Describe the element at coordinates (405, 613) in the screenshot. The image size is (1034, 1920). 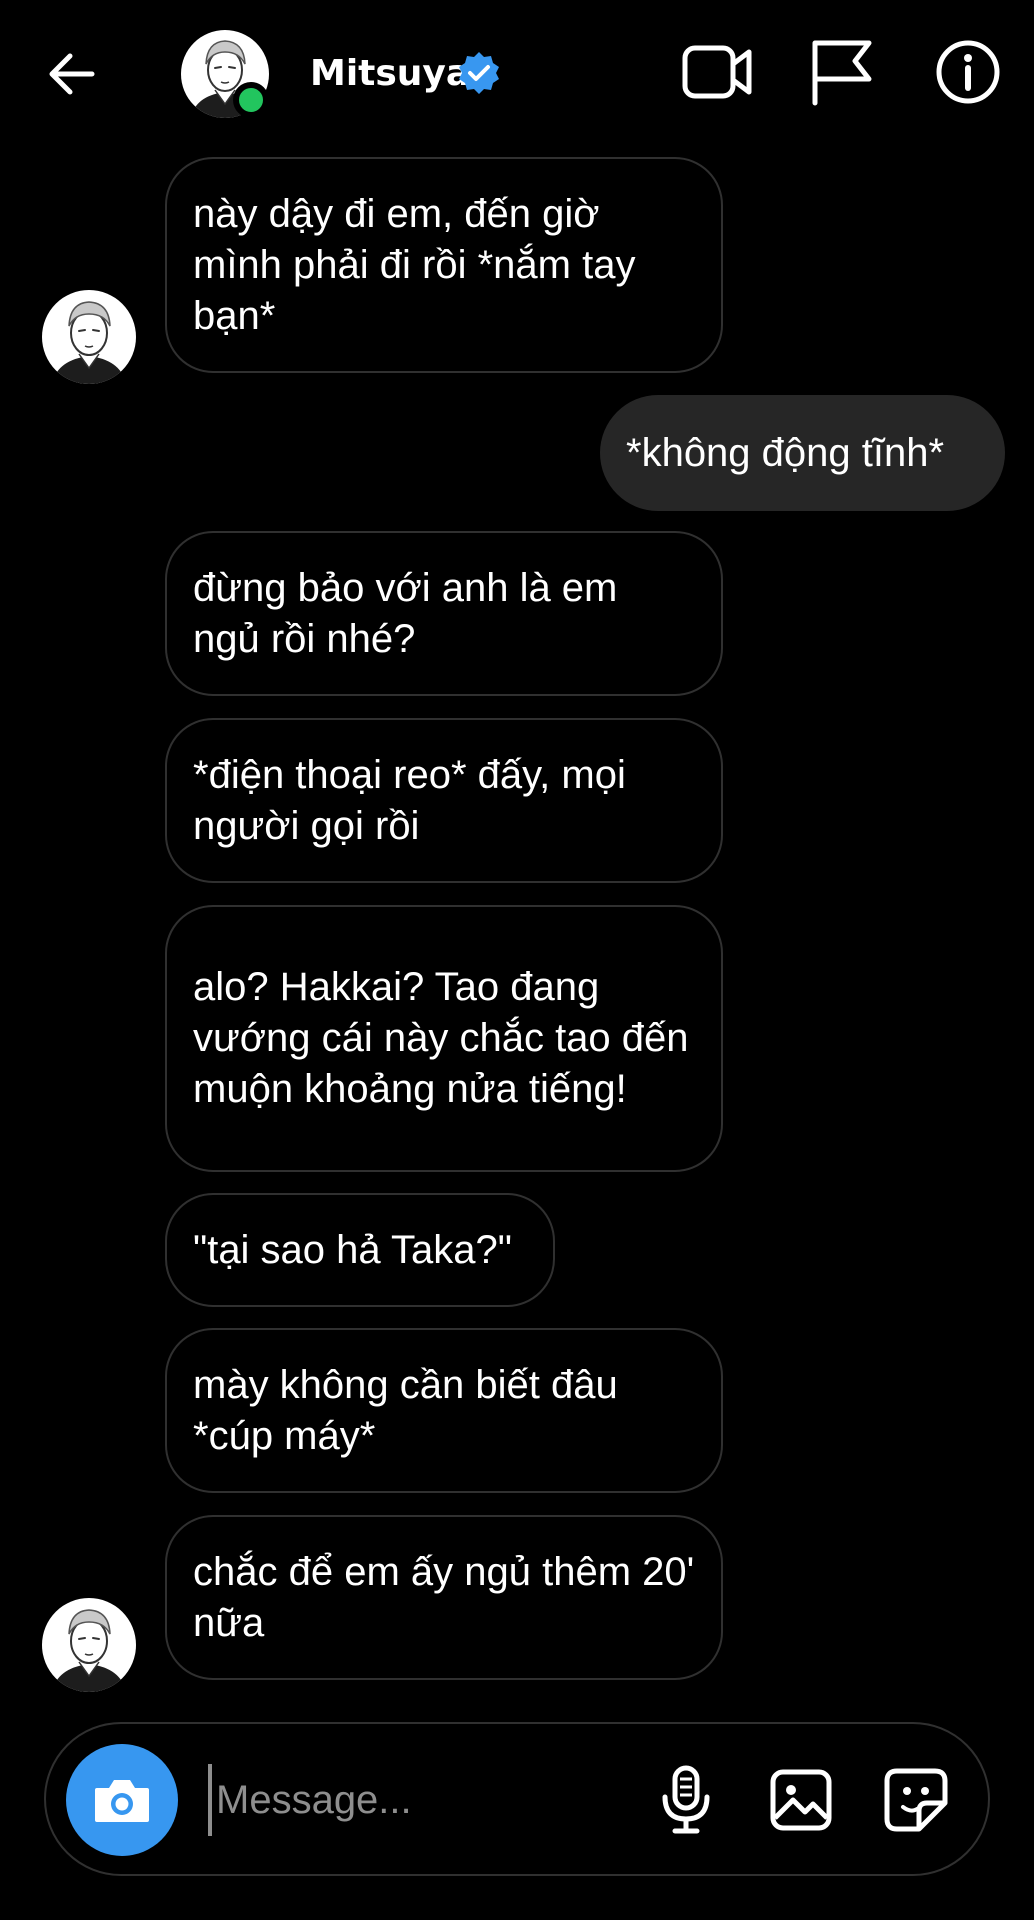
I see `message-text: đừng bảo với anh là em ngủ rồi nhé?` at that location.